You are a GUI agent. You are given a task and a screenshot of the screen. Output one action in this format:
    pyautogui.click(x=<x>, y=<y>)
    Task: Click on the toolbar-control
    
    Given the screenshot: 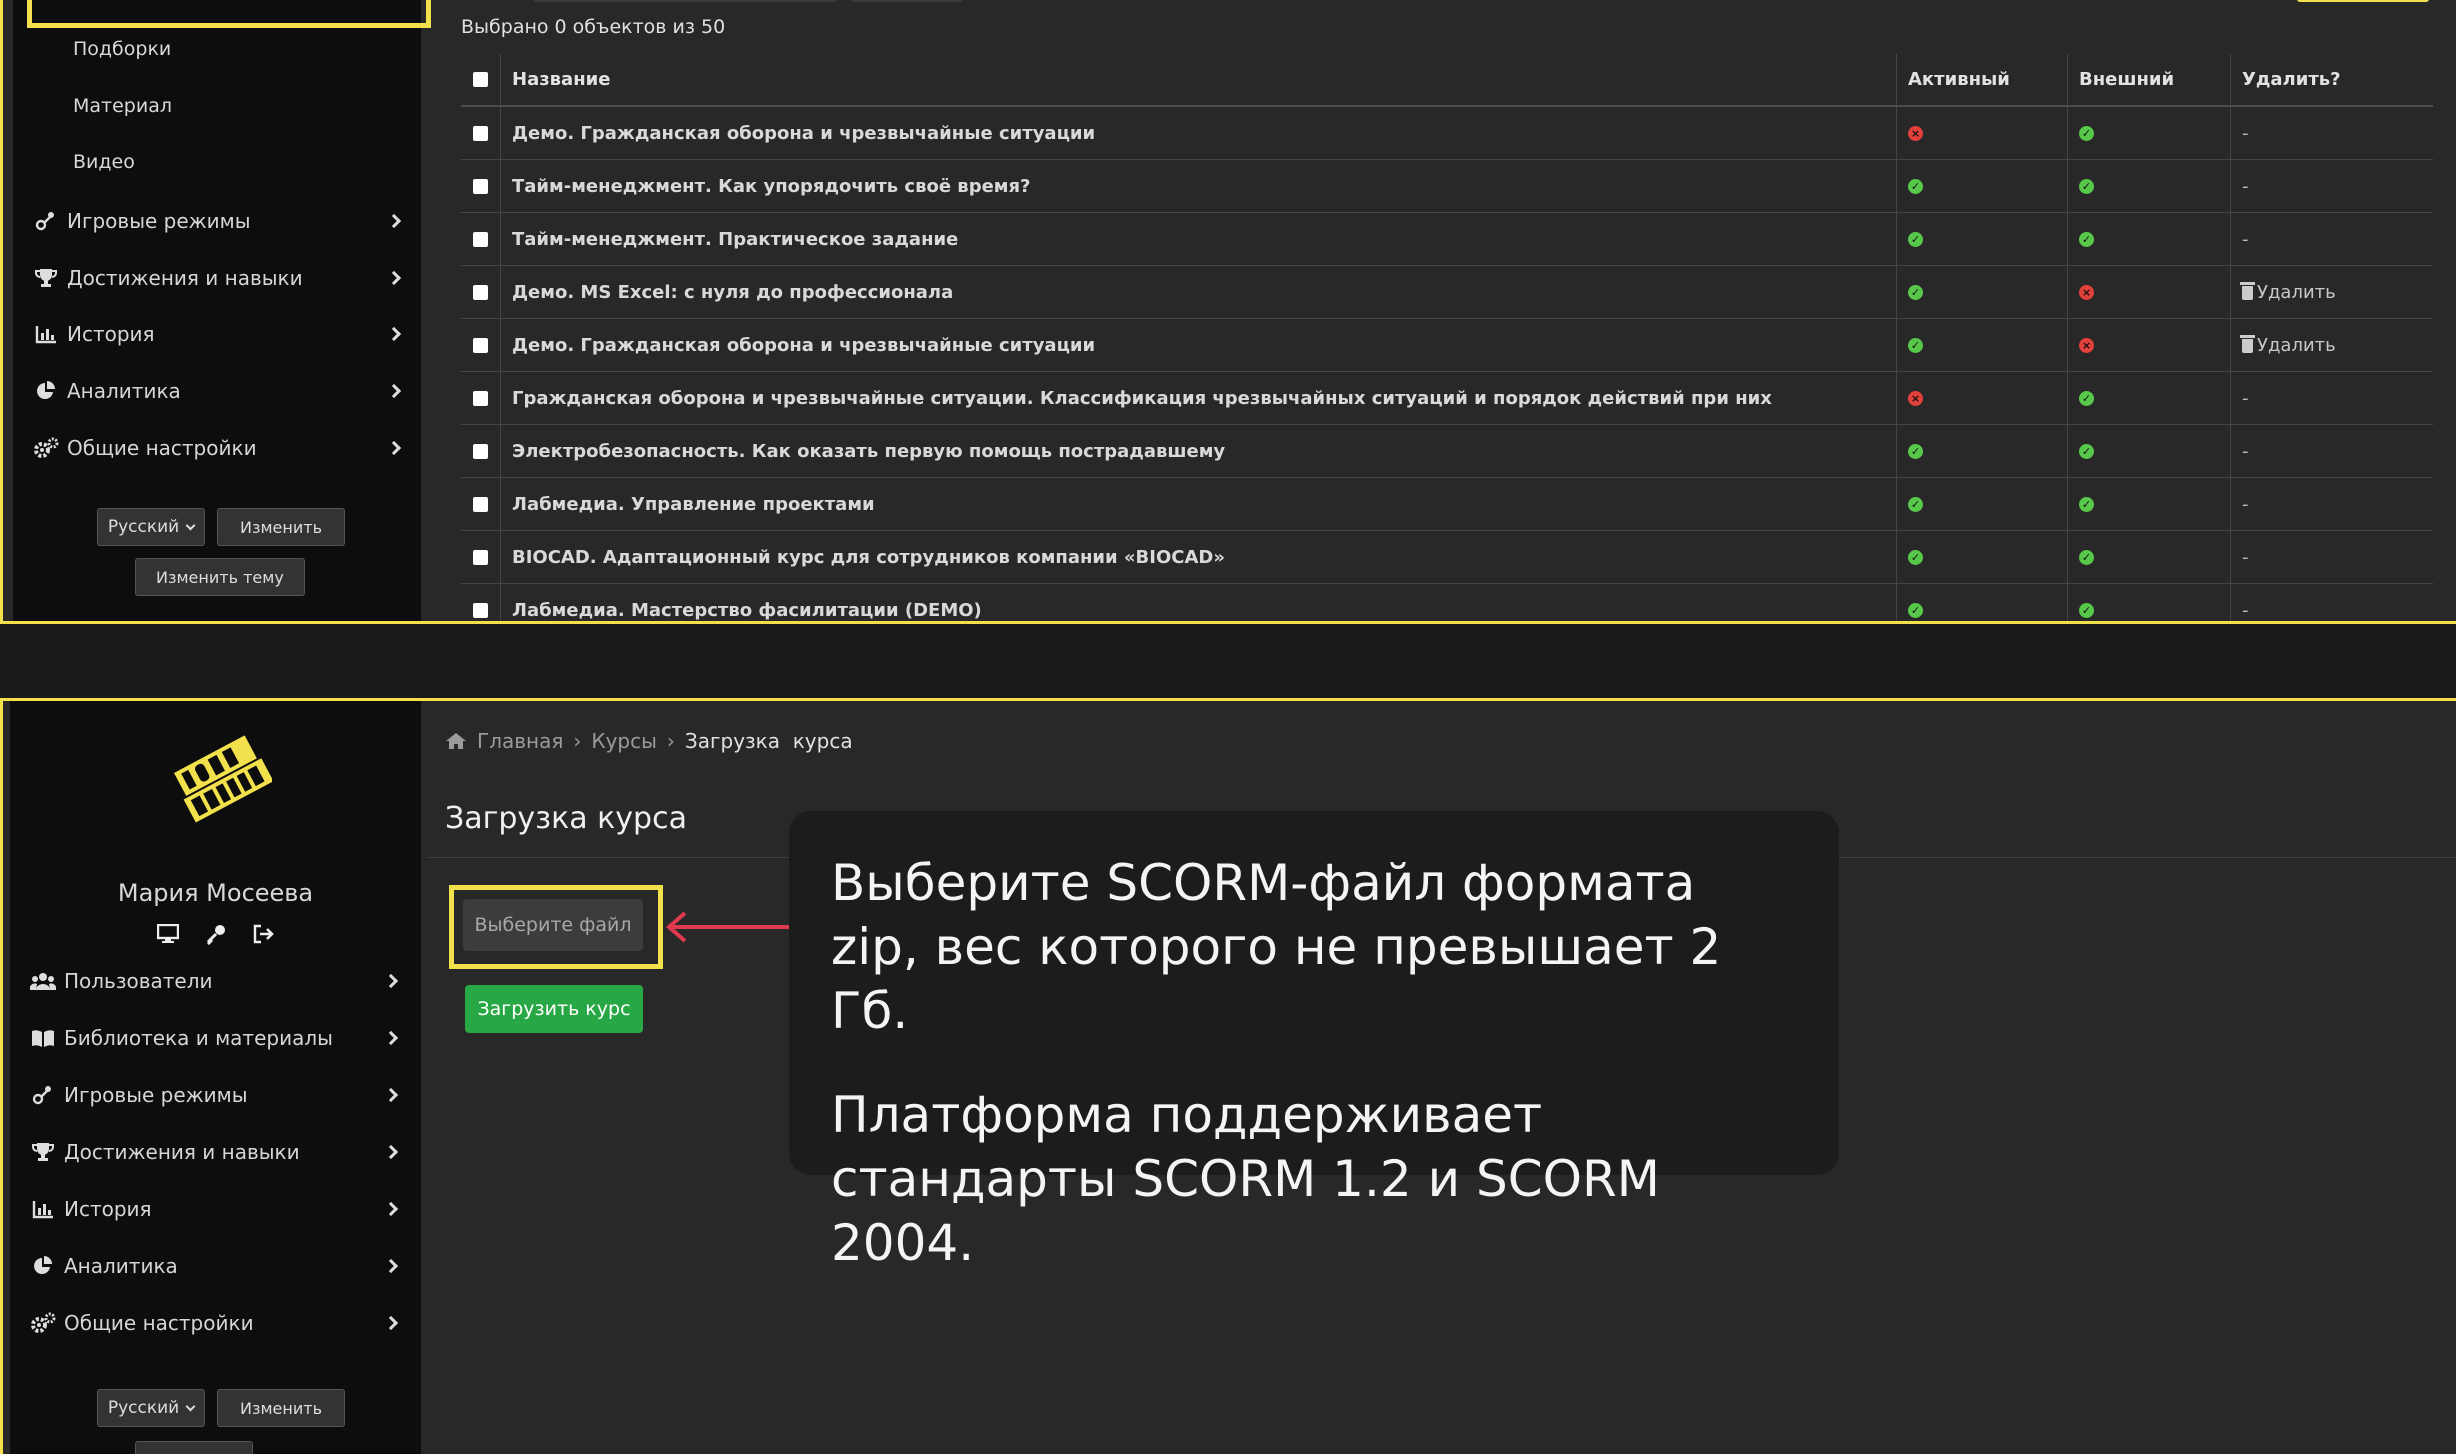 What is the action you would take?
    pyautogui.click(x=685, y=1)
    